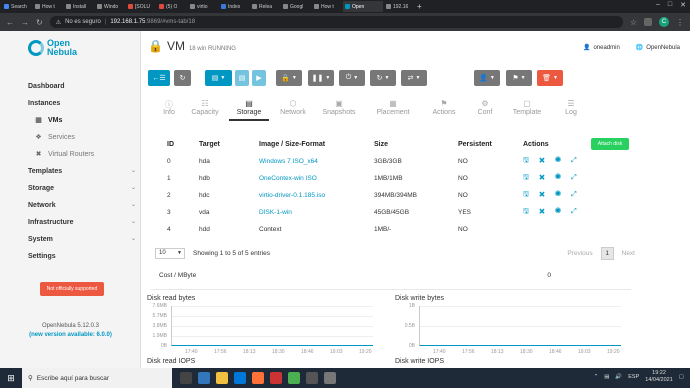 Image resolution: width=690 pixels, height=388 pixels. I want to click on previous-page-button: Previous, so click(579, 253).